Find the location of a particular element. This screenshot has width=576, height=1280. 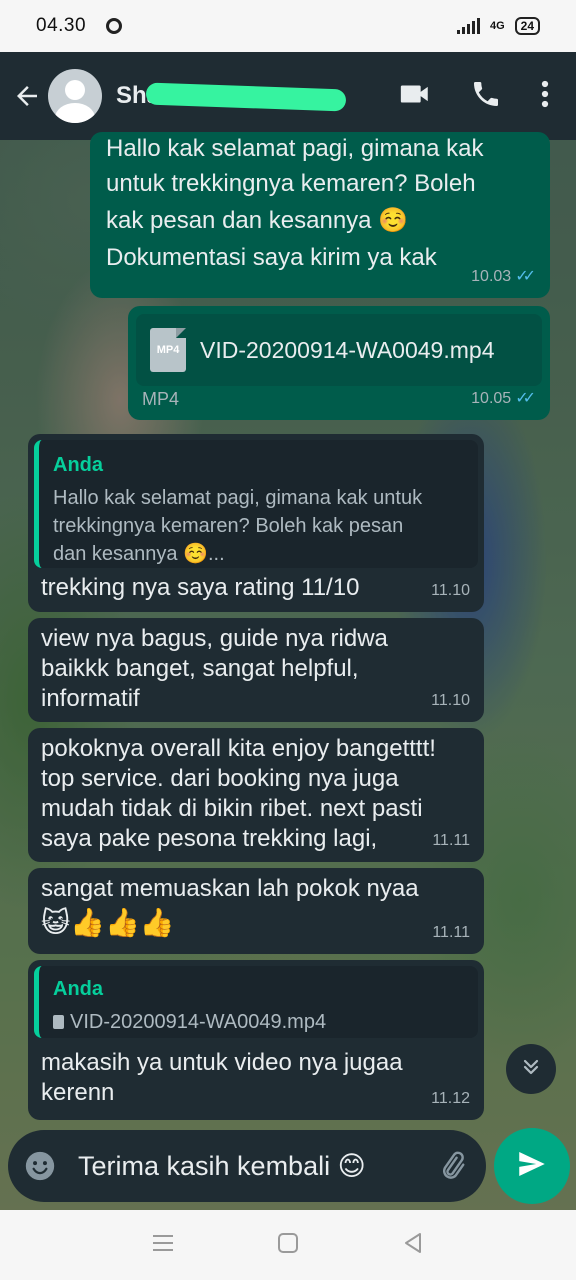

message-text: pokoknya overall kita enjoy bangetttt! is located at coordinates (238, 748).